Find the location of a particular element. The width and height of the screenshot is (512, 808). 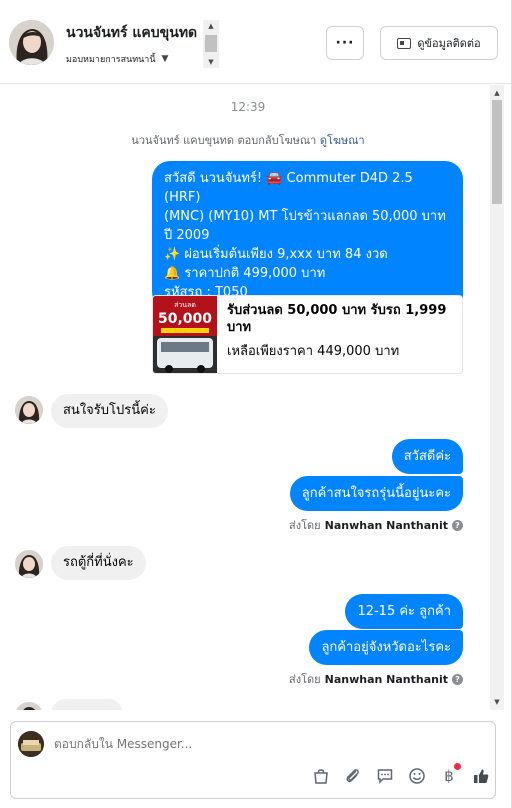

ad-reply-notice: นวนจันทร์ แคบขุนทด ตอบกลับโฆษณา ดูโฆษณา is located at coordinates (248, 140).